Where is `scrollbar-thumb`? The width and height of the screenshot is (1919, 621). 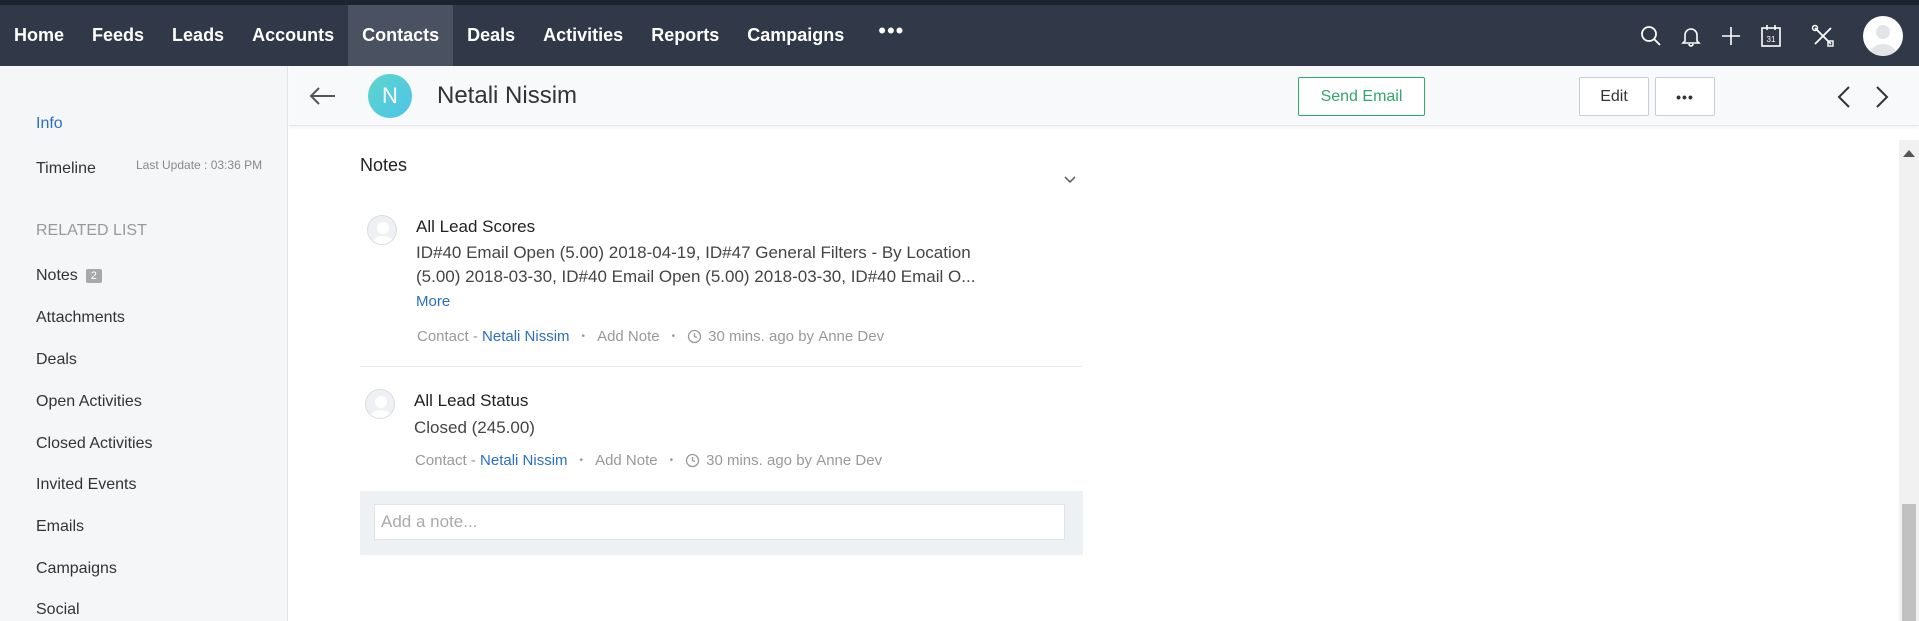 scrollbar-thumb is located at coordinates (1909, 562).